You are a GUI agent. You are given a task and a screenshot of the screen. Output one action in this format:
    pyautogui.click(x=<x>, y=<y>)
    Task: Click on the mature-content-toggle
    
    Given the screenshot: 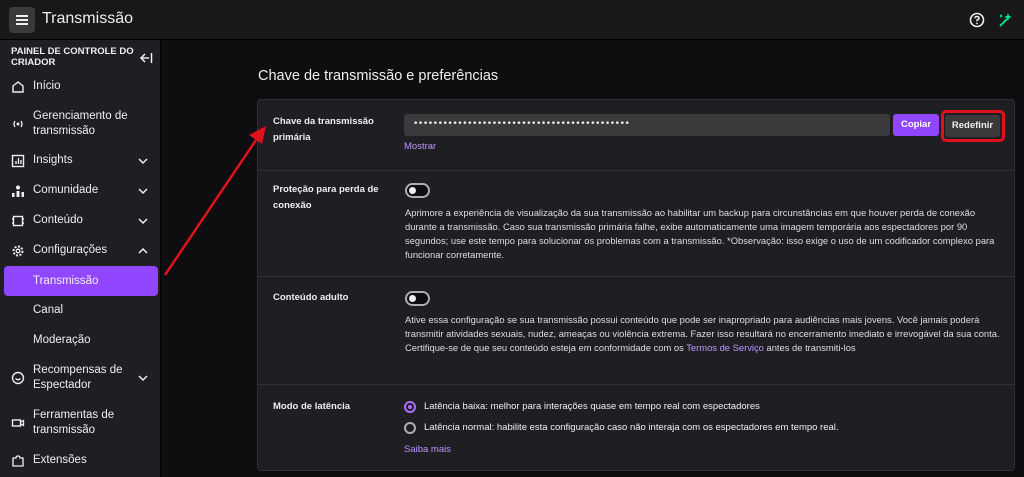 What is the action you would take?
    pyautogui.click(x=417, y=298)
    